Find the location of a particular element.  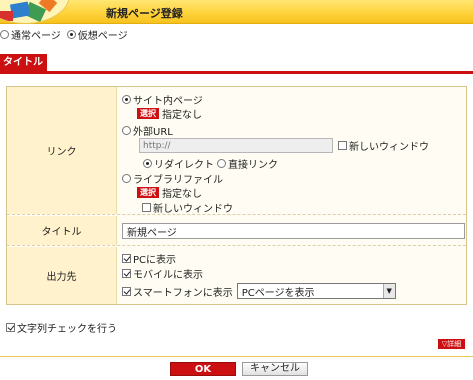

smartphone-display-label: スマートフォンに表示 is located at coordinates (183, 293).